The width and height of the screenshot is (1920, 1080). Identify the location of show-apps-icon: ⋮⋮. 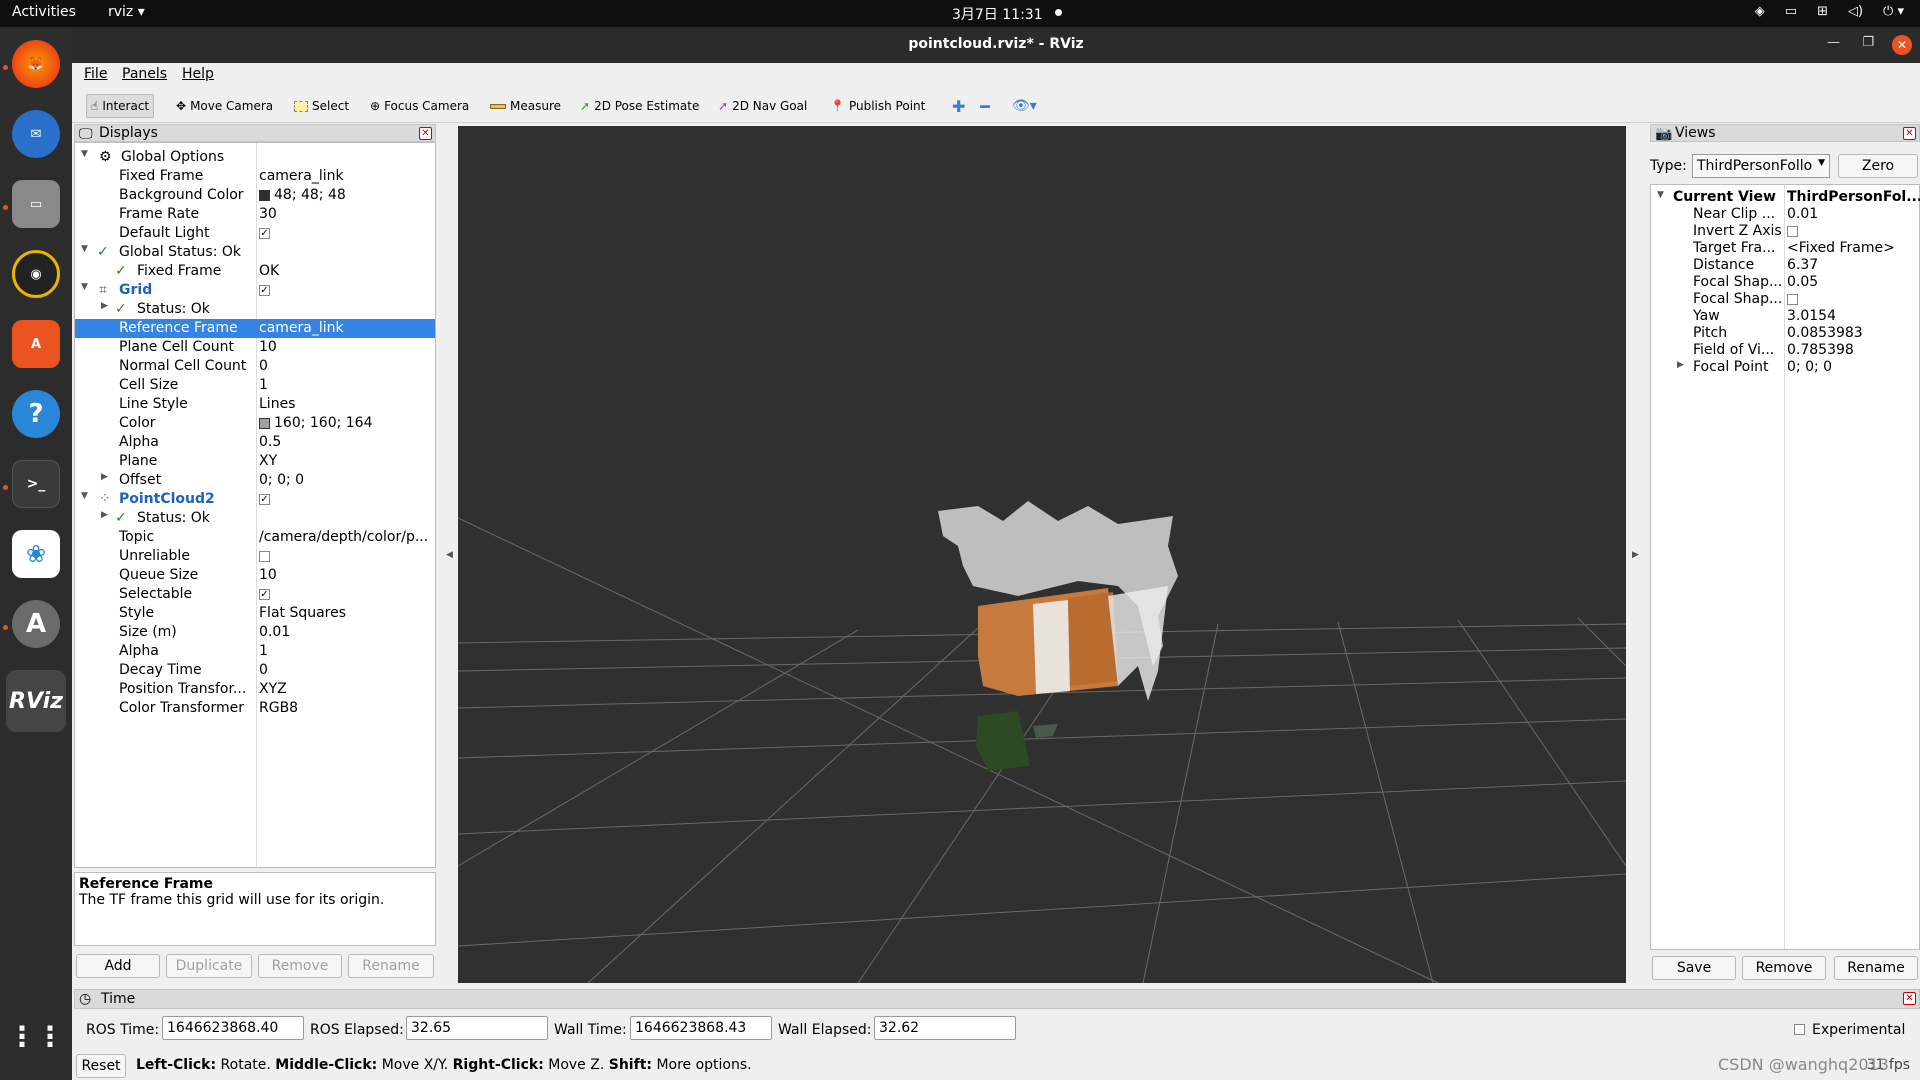
(36, 1036).